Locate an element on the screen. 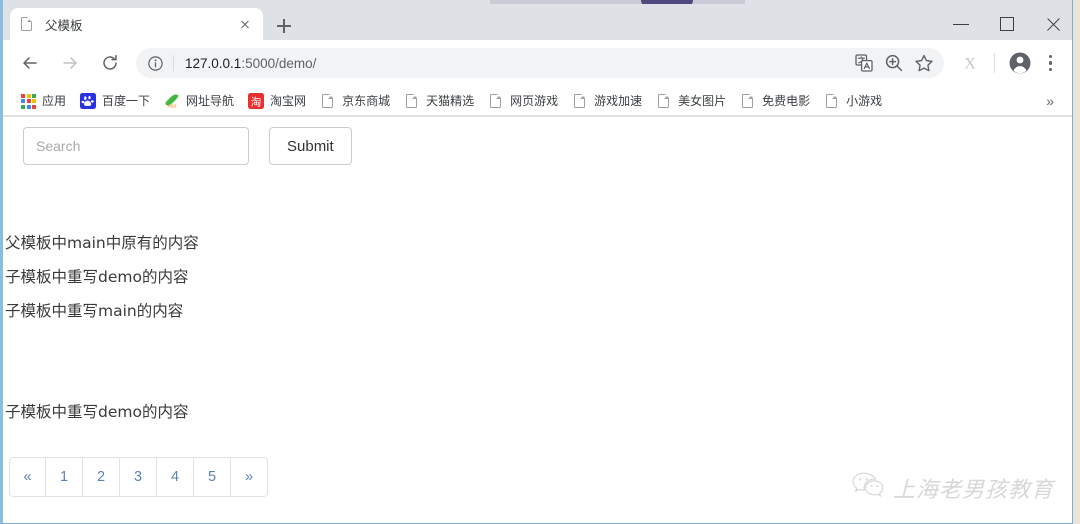 This screenshot has height=524, width=1080. bookmark-hao123: hao 网址导航 is located at coordinates (199, 101).